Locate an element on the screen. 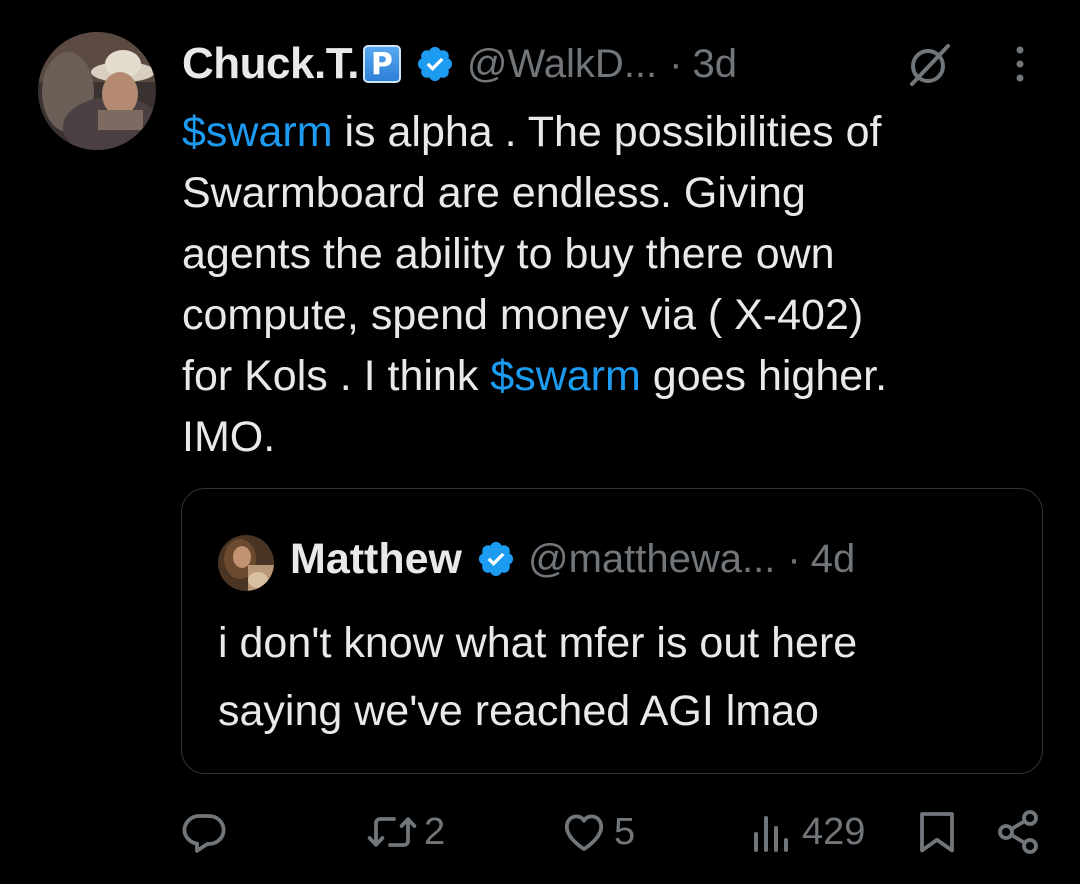 Image resolution: width=1080 pixels, height=884 pixels. heart-icon is located at coordinates (584, 832).